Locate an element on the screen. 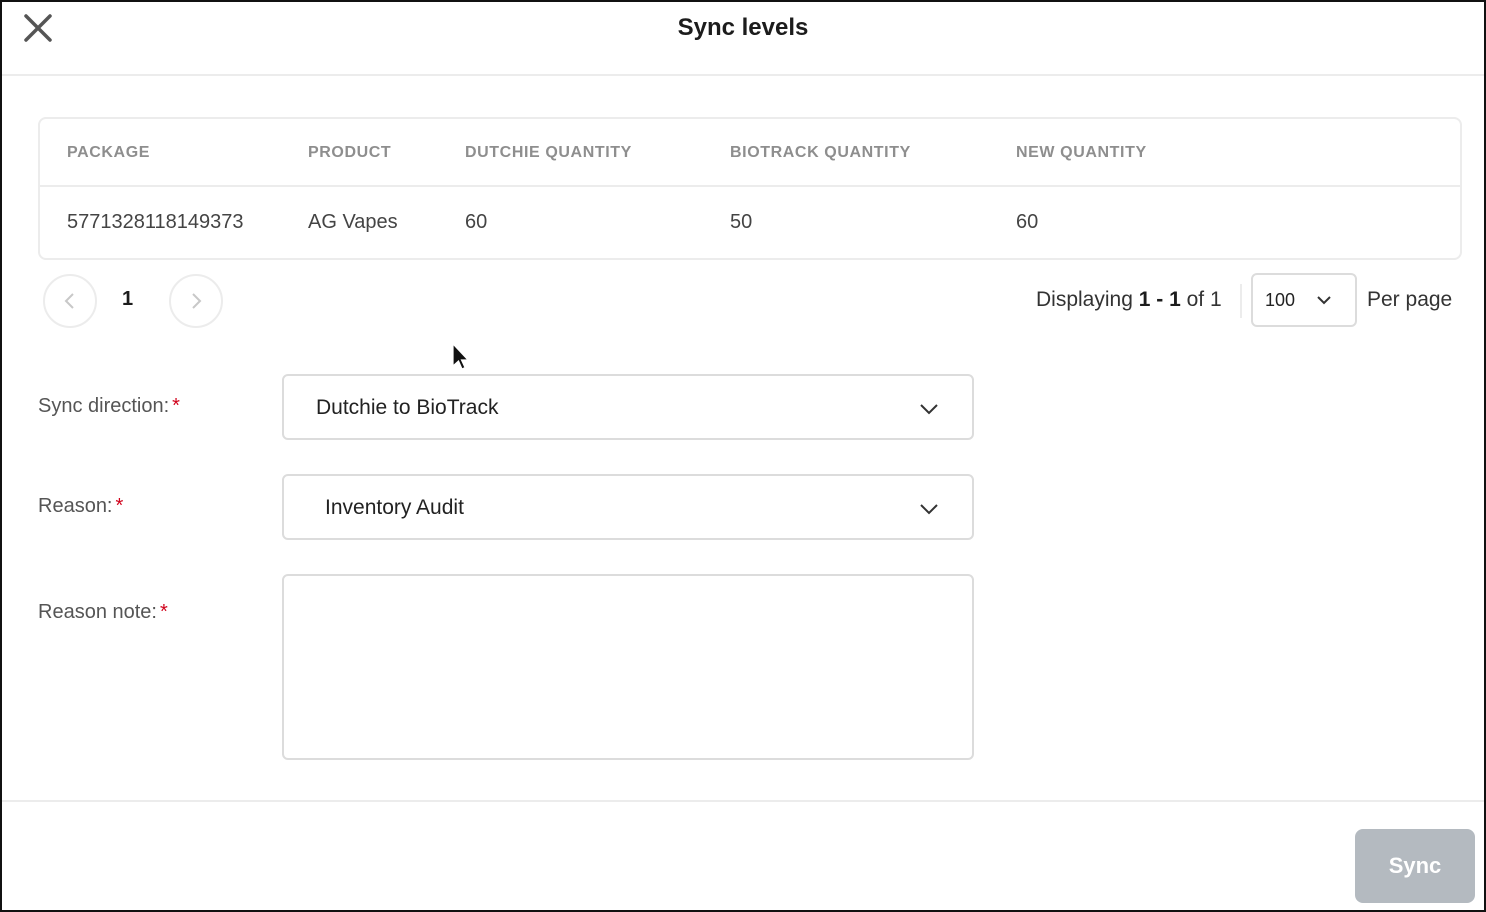 The width and height of the screenshot is (1486, 912). column-header-biotrack-quantity: BIOTRACK QUANTITY is located at coordinates (820, 153).